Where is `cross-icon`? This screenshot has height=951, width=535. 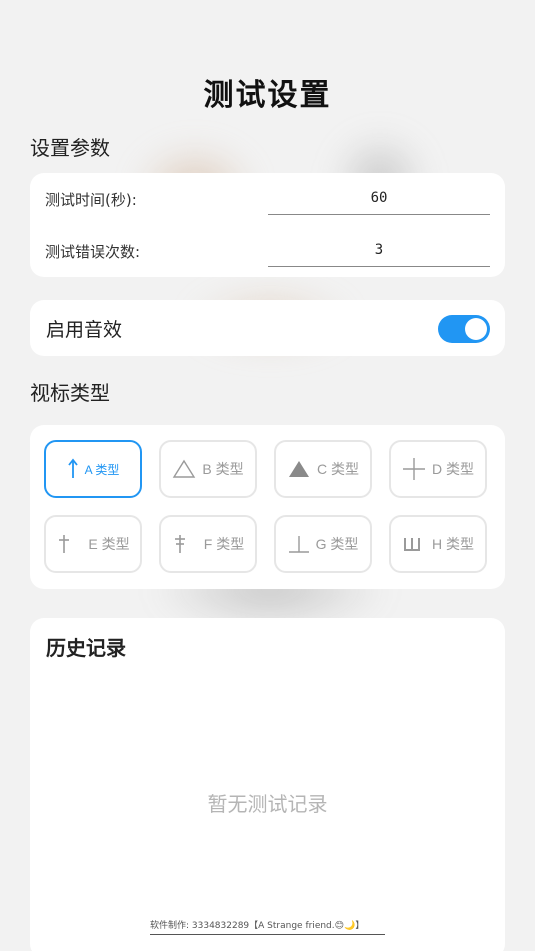 cross-icon is located at coordinates (414, 469).